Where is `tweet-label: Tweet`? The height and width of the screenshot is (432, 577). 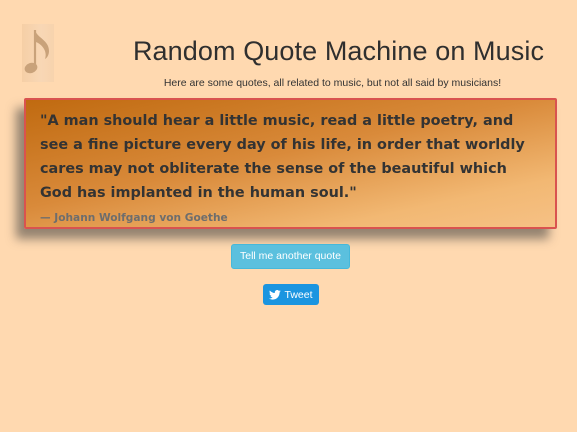
tweet-label: Tweet is located at coordinates (298, 294).